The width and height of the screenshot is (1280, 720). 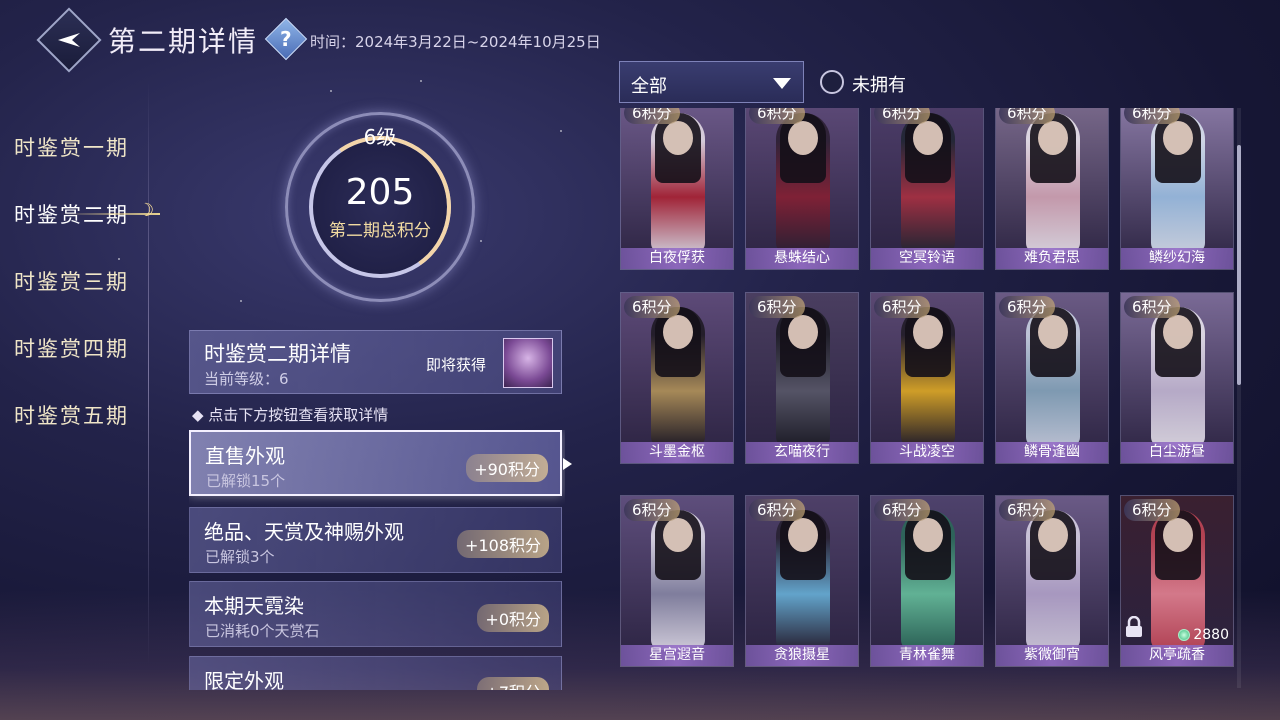 I want to click on outfit-name: 鳞骨逢幽, so click(x=1052, y=452).